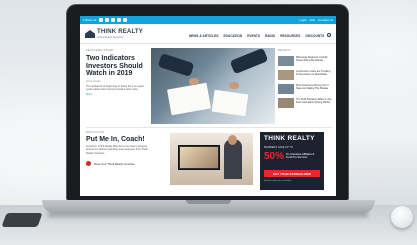 The height and width of the screenshot is (245, 417). Describe the element at coordinates (88, 164) in the screenshot. I see `play-icon` at that location.